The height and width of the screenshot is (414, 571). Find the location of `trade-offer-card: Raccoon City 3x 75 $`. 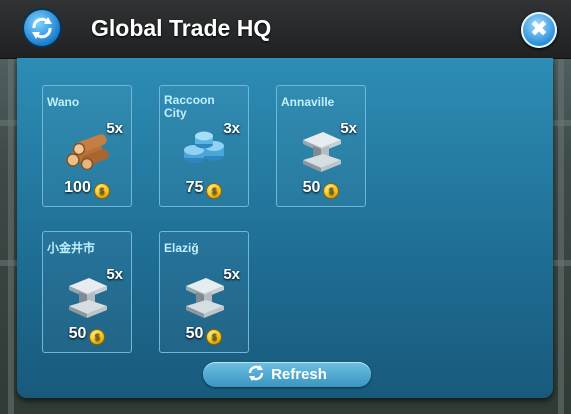

trade-offer-card: Raccoon City 3x 75 $ is located at coordinates (204, 146).